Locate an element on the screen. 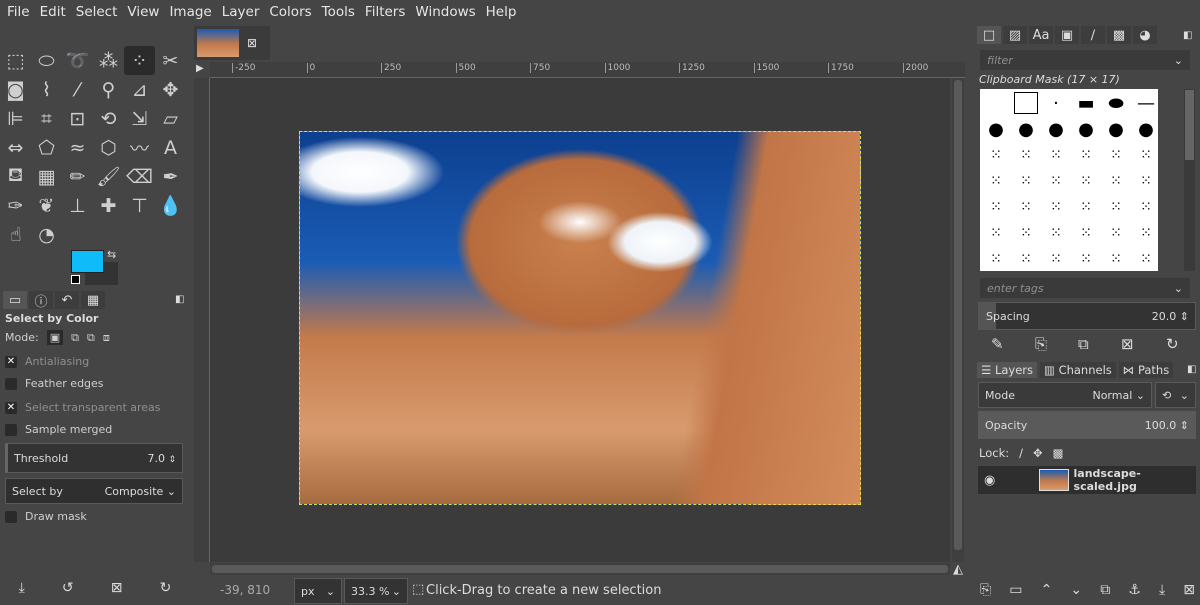  tool-cage-transform-icon: ⬡ is located at coordinates (108, 147).